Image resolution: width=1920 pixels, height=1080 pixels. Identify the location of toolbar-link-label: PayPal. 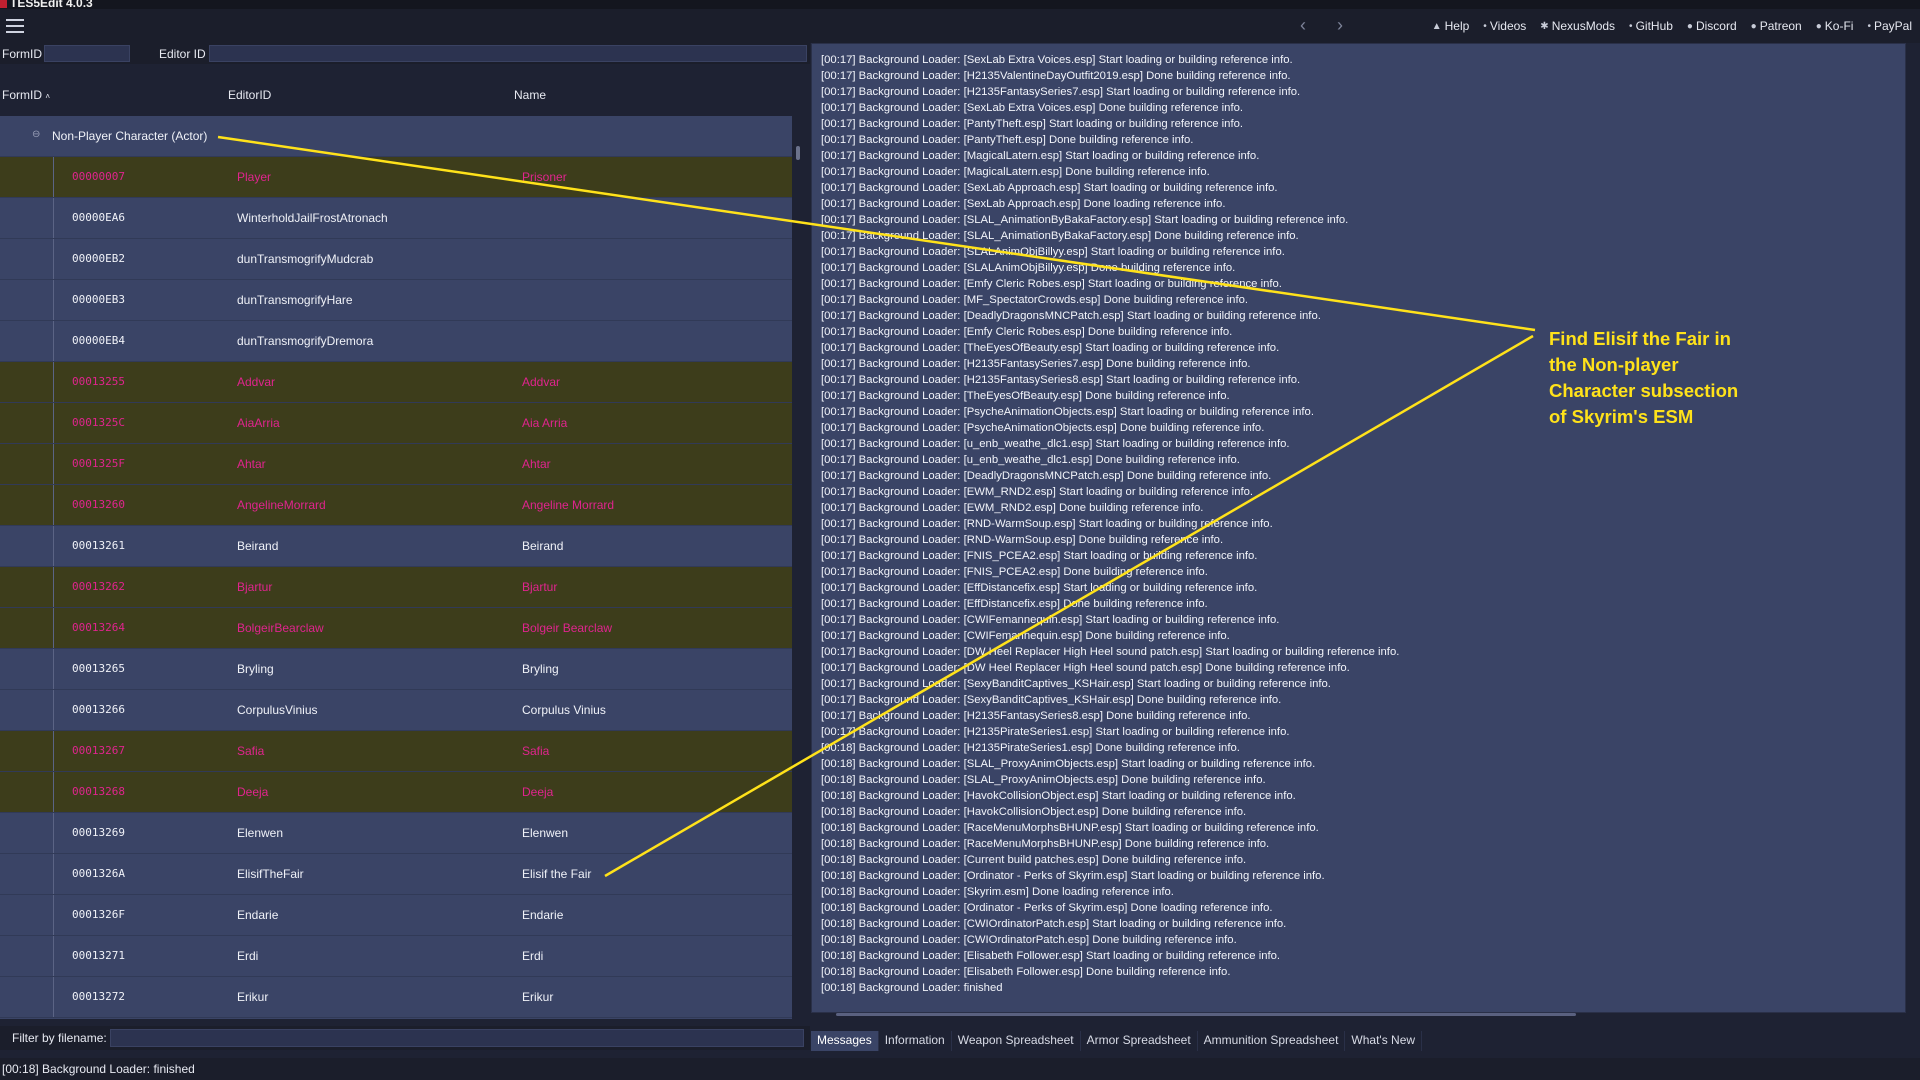
(1892, 26).